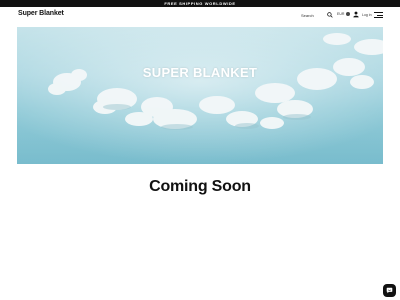  I want to click on announcement-text: FREE SHIPPING WORLDWIDE, so click(200, 3).